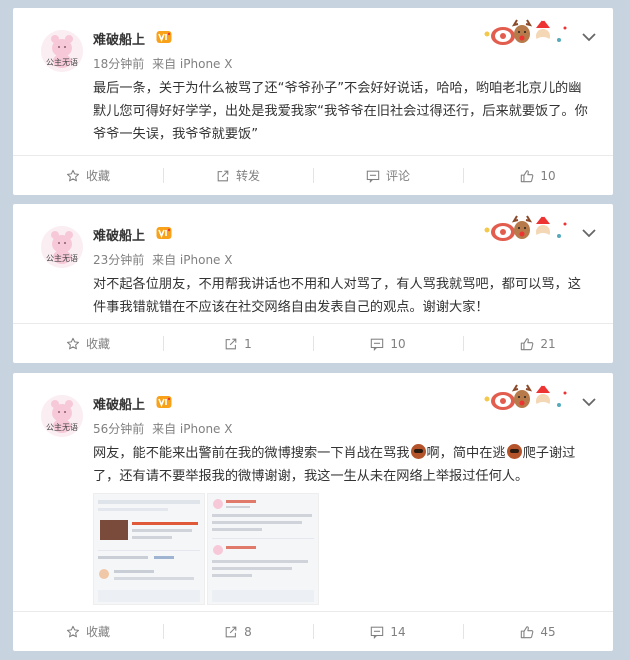 The width and height of the screenshot is (630, 660). What do you see at coordinates (118, 429) in the screenshot?
I see `post-time: 56分钟前` at bounding box center [118, 429].